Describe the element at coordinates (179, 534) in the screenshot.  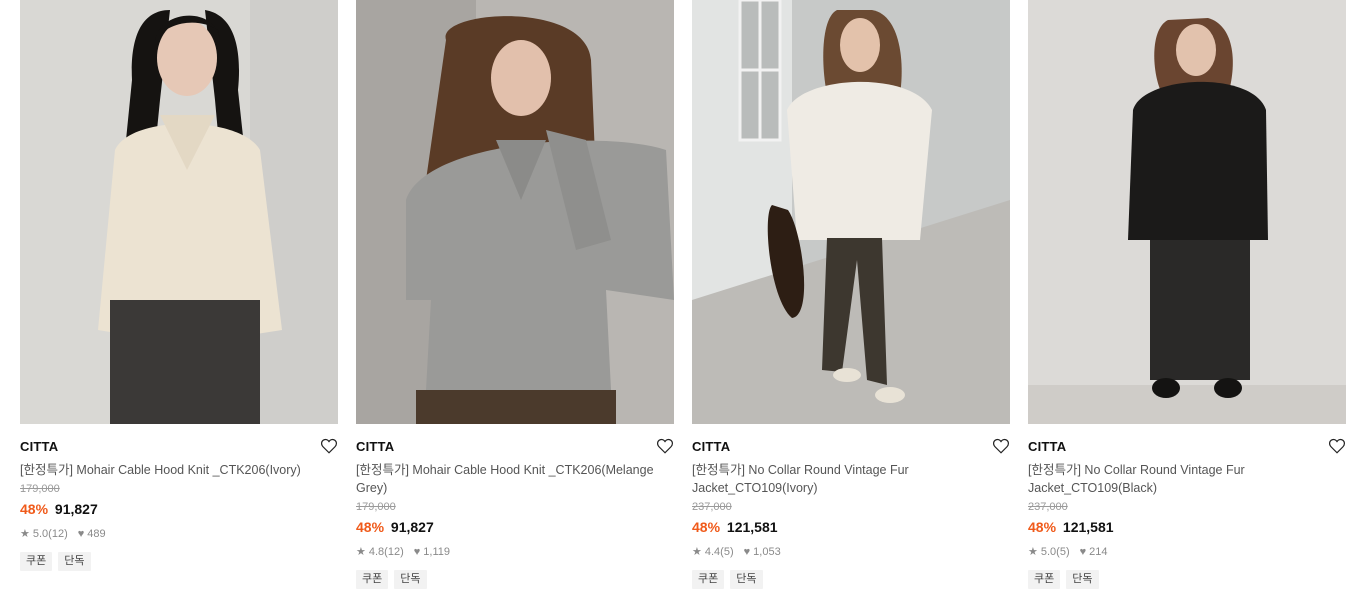
I see `product-stats: ★ 5.0 (12) ♥ 489` at that location.